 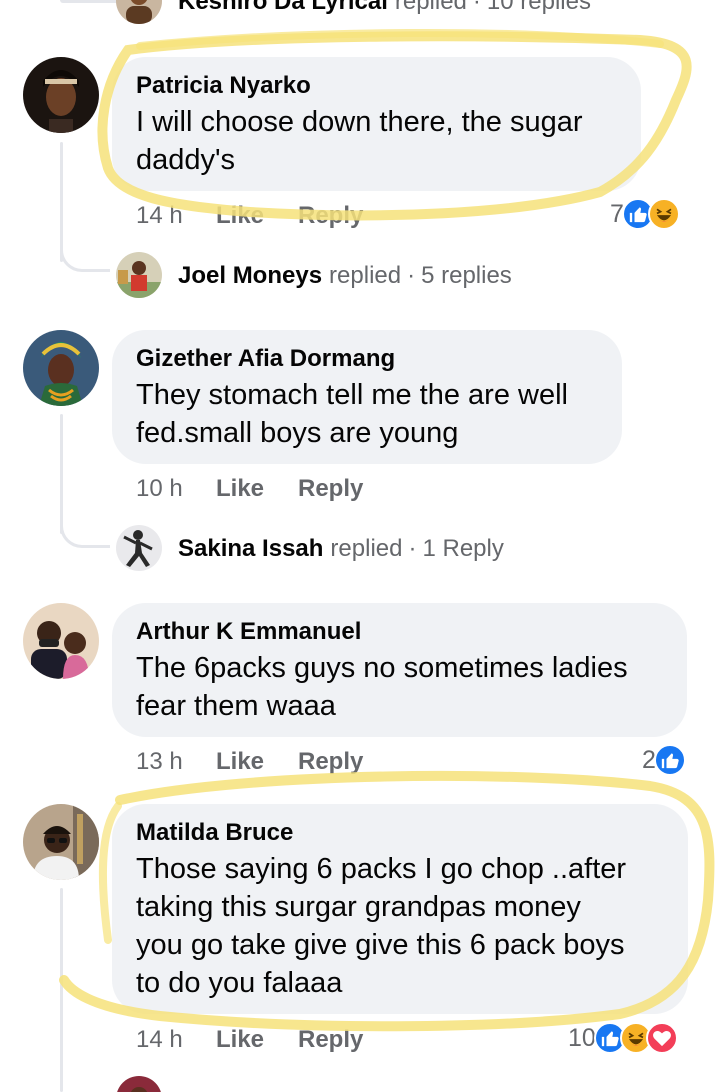 What do you see at coordinates (623, 1038) in the screenshot?
I see `reaction-summary: 10` at bounding box center [623, 1038].